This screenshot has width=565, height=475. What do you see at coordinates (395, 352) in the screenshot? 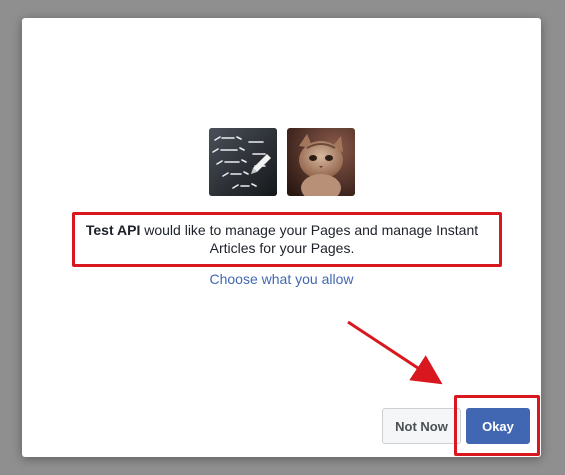
I see `annotation-arrow-icon` at bounding box center [395, 352].